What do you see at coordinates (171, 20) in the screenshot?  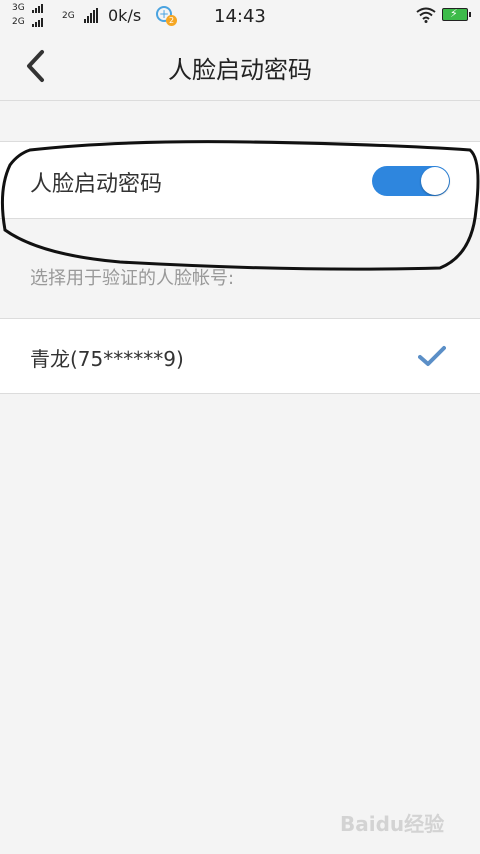 I see `notification-badge: 2` at bounding box center [171, 20].